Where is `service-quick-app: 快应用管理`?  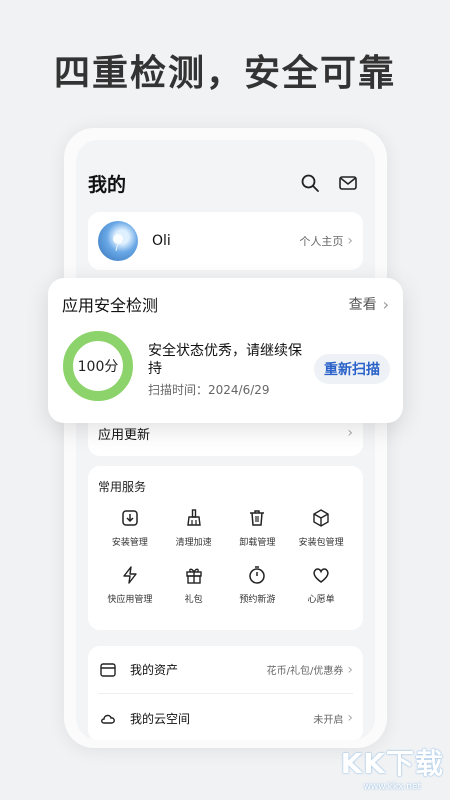 service-quick-app: 快应用管理 is located at coordinates (130, 584).